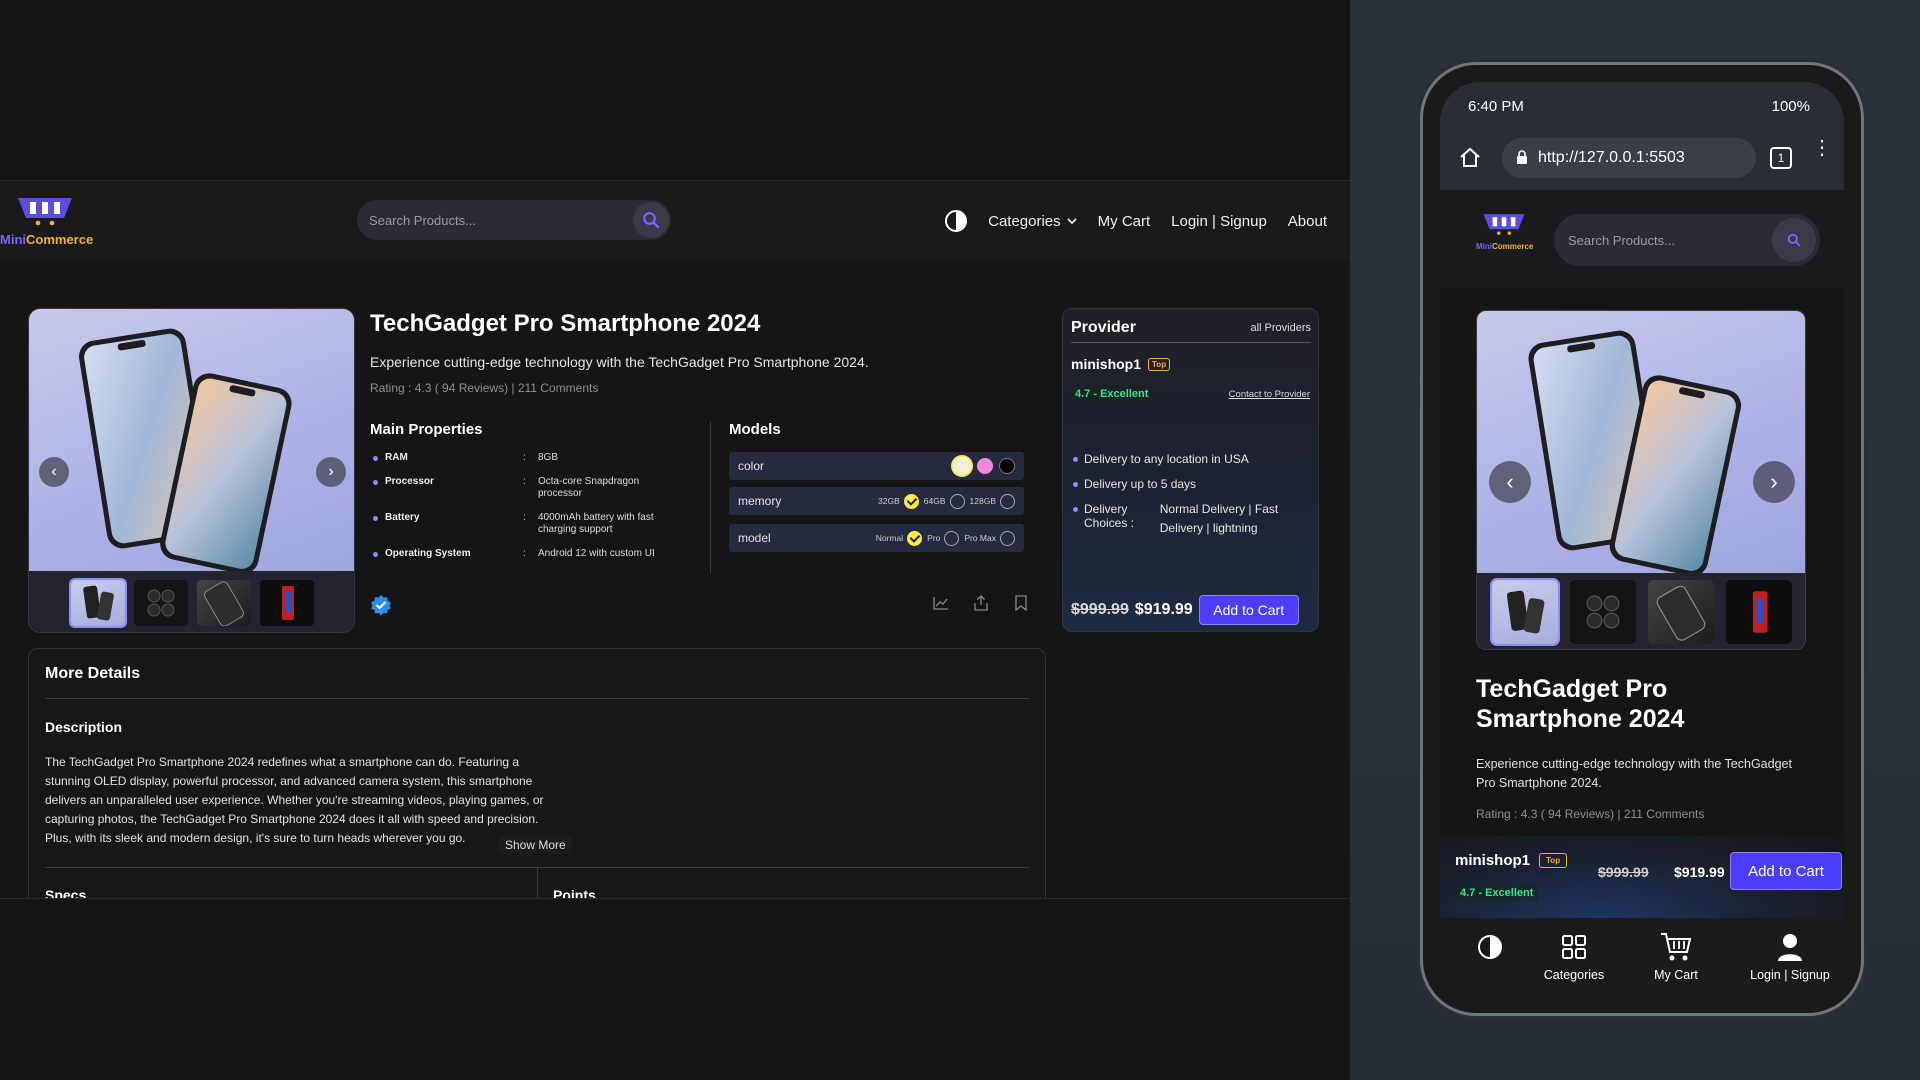 The image size is (1920, 1080). What do you see at coordinates (898, 501) in the screenshot?
I see `memory-option-32gb: 32GB` at bounding box center [898, 501].